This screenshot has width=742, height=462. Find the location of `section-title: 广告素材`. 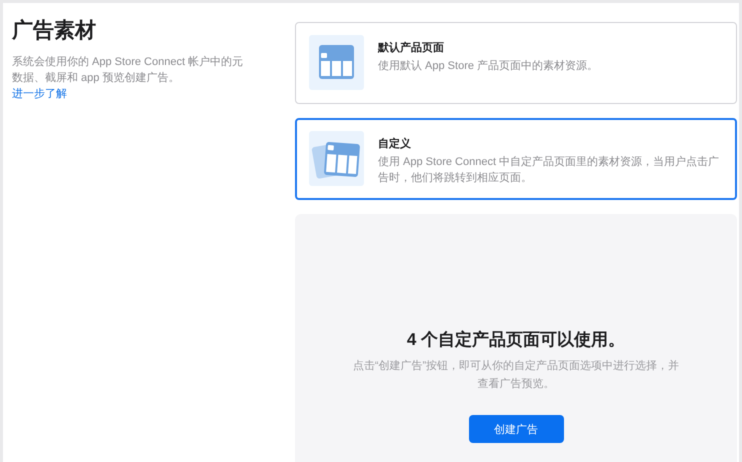

section-title: 广告素材 is located at coordinates (54, 31).